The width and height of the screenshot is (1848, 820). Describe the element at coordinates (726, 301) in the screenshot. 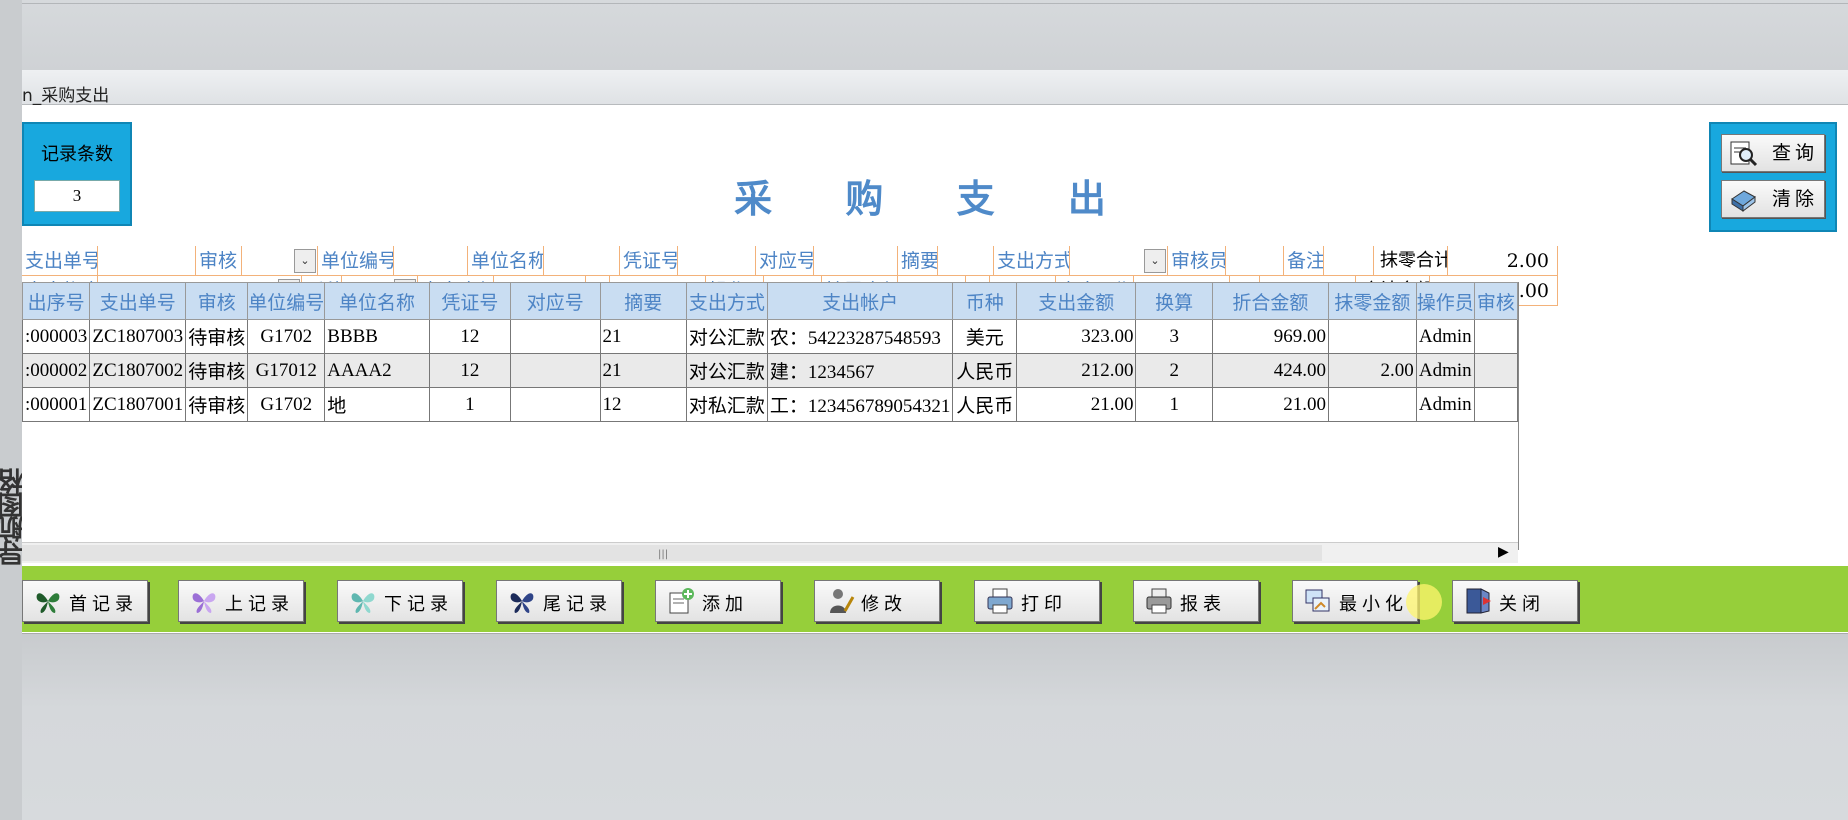

I see `column-header: 支出方式` at that location.